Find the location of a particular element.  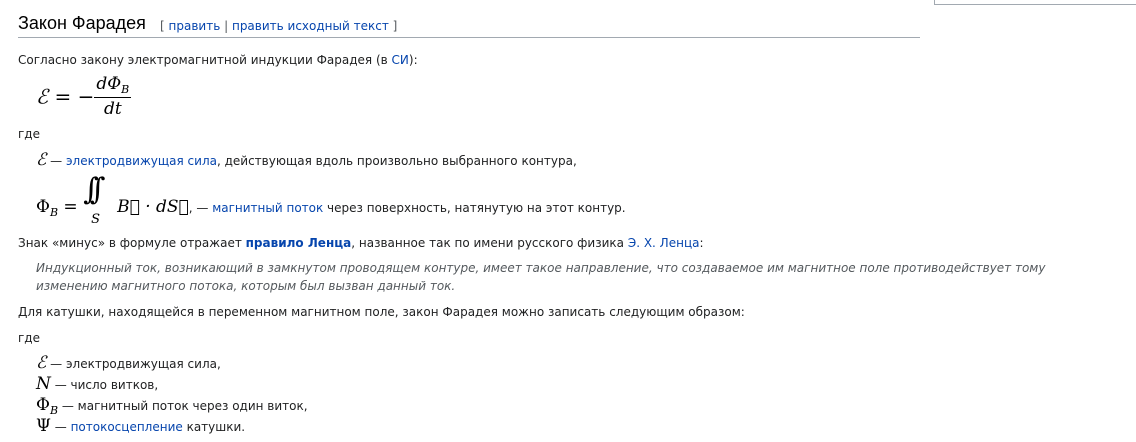

edit-bracket-close: ] is located at coordinates (395, 26).